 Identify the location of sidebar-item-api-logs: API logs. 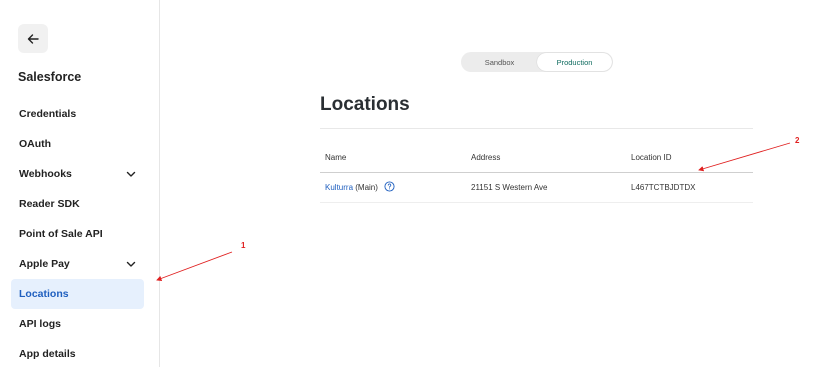
(77, 324).